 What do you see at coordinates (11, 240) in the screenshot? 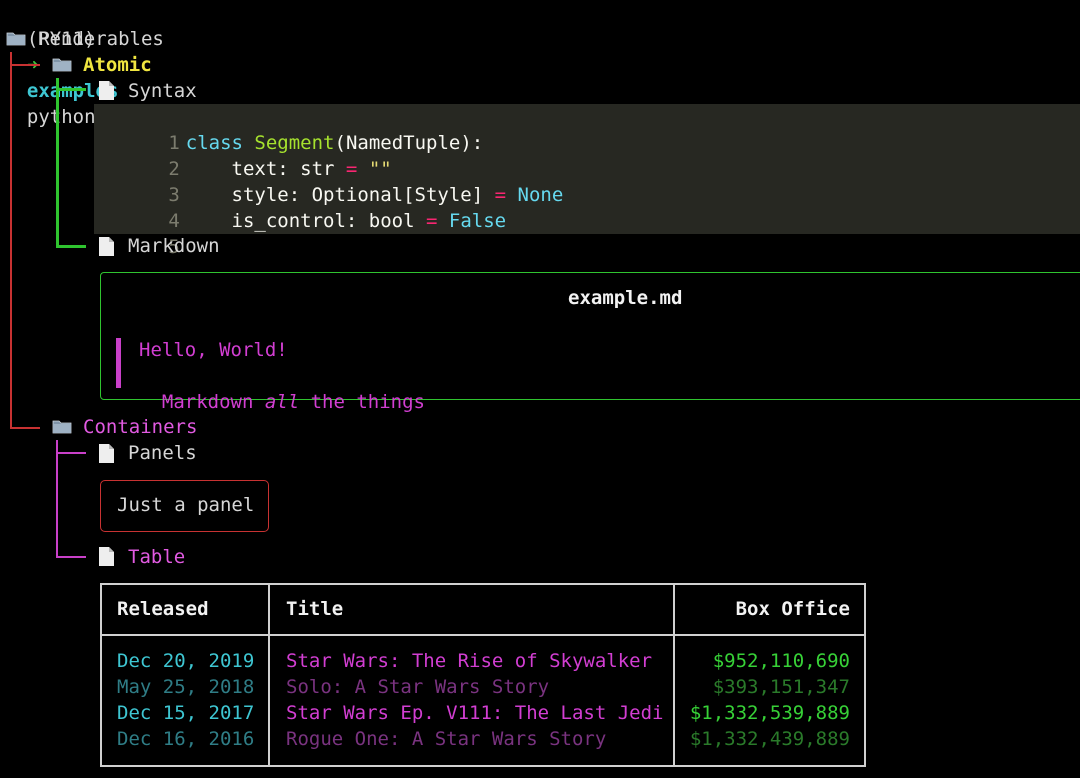
I see `guide-root-vertical` at bounding box center [11, 240].